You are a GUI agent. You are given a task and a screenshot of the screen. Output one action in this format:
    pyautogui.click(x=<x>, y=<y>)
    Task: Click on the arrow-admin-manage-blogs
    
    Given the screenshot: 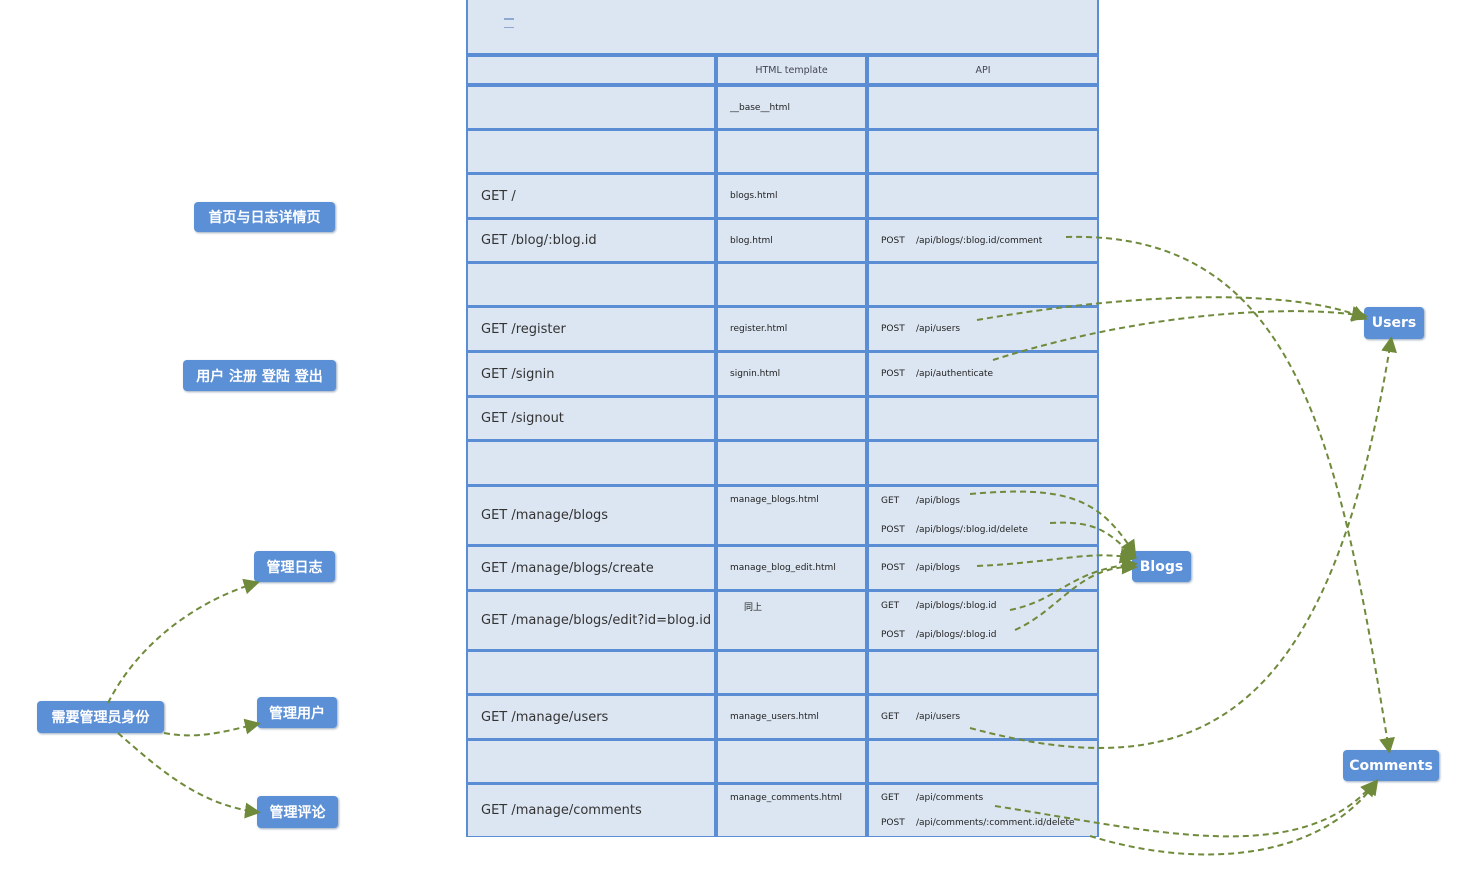 What is the action you would take?
    pyautogui.click(x=183, y=641)
    